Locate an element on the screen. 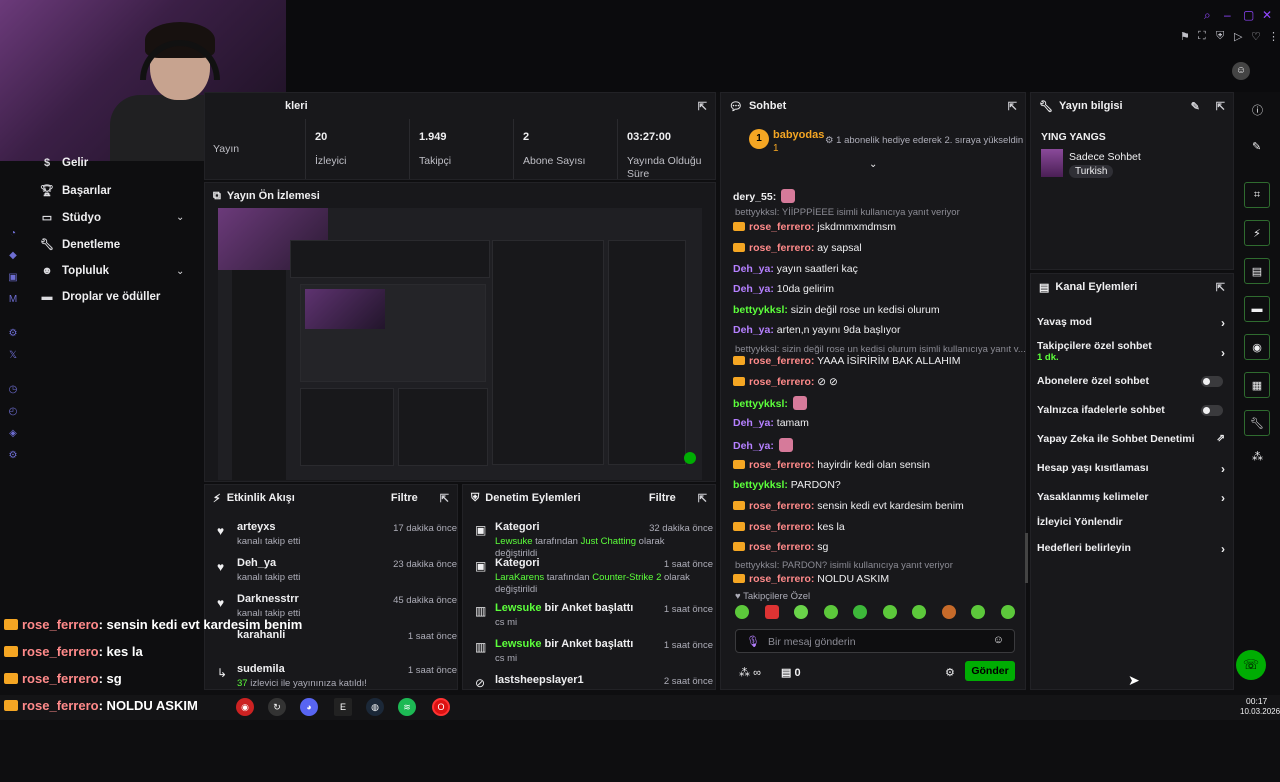  ai-moderation-row: Yapay Zeka ile Sohbet Denetimi ⇗ is located at coordinates (1131, 439).